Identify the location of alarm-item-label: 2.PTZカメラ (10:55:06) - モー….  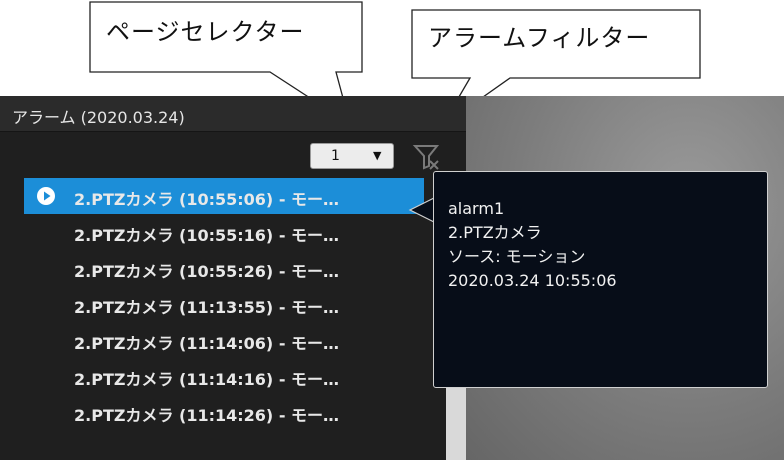
(207, 199).